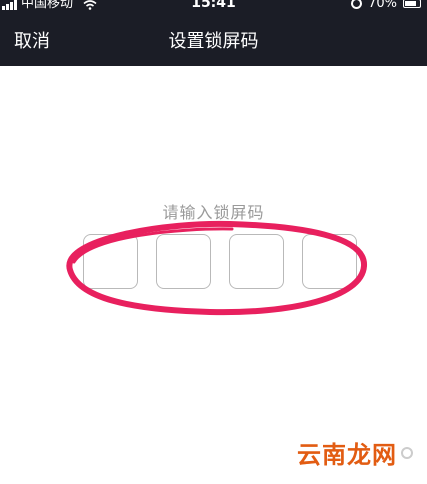  I want to click on battery-percent: 70%, so click(382, 5).